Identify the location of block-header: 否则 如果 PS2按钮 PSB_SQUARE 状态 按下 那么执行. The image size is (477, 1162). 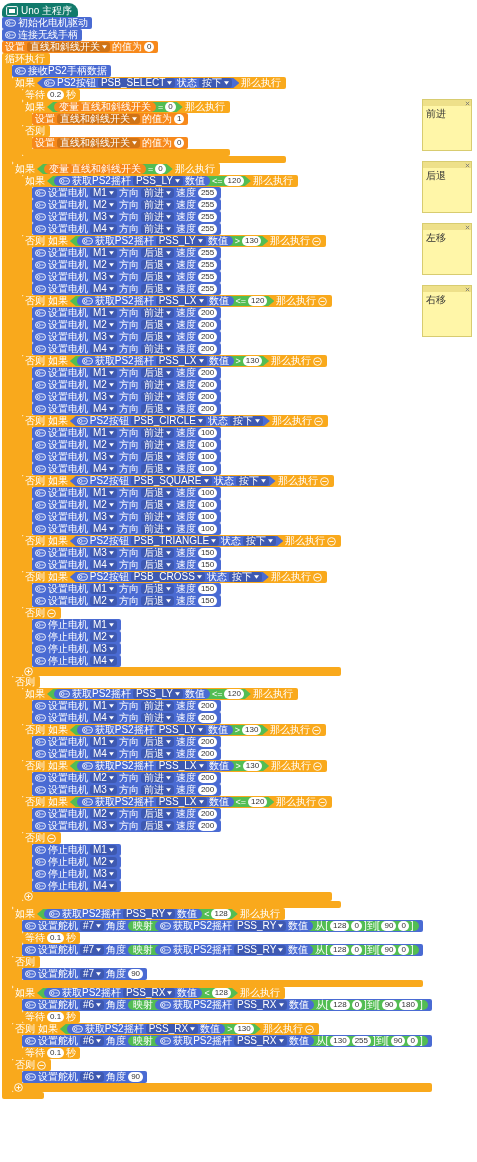
(178, 481).